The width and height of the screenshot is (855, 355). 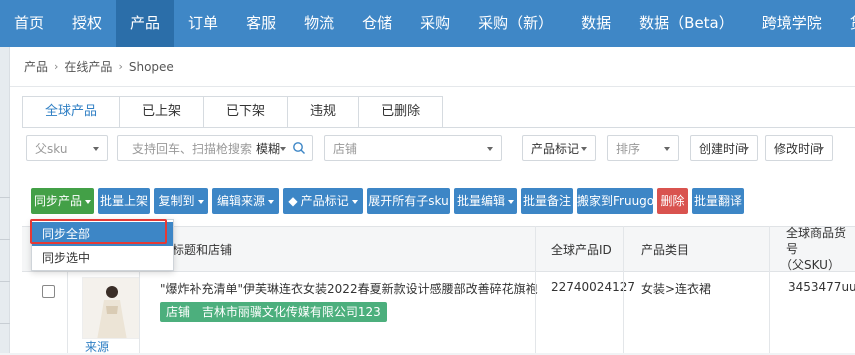 I want to click on shop-badge-label: 店铺, so click(x=178, y=312).